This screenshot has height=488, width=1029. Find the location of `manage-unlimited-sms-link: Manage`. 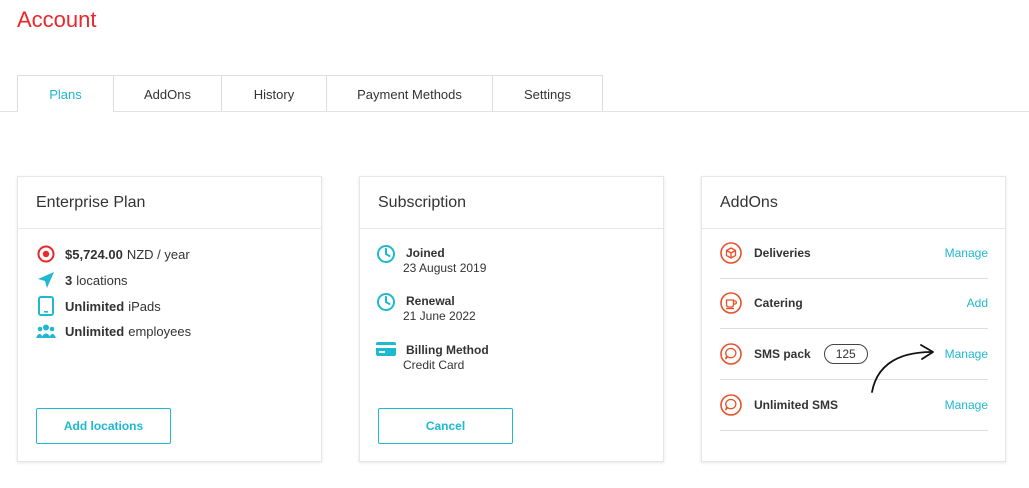

manage-unlimited-sms-link: Manage is located at coordinates (966, 405).